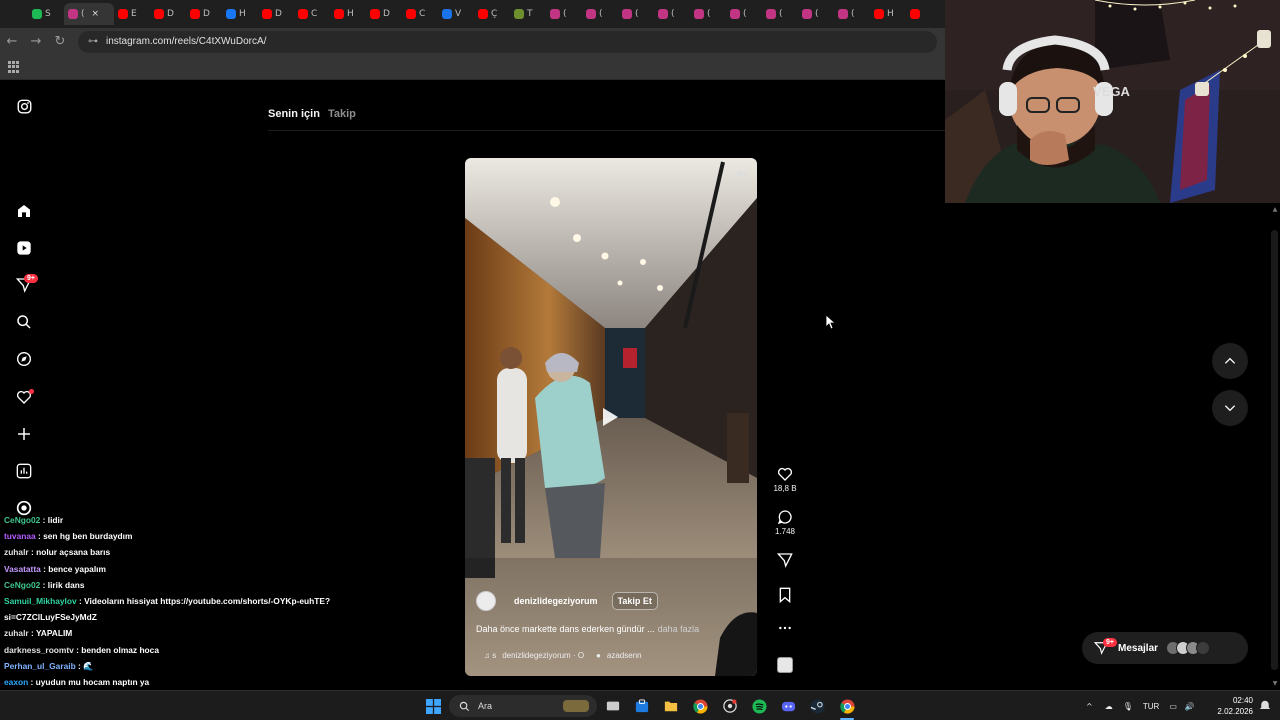  I want to click on forward-button: →, so click(36, 42).